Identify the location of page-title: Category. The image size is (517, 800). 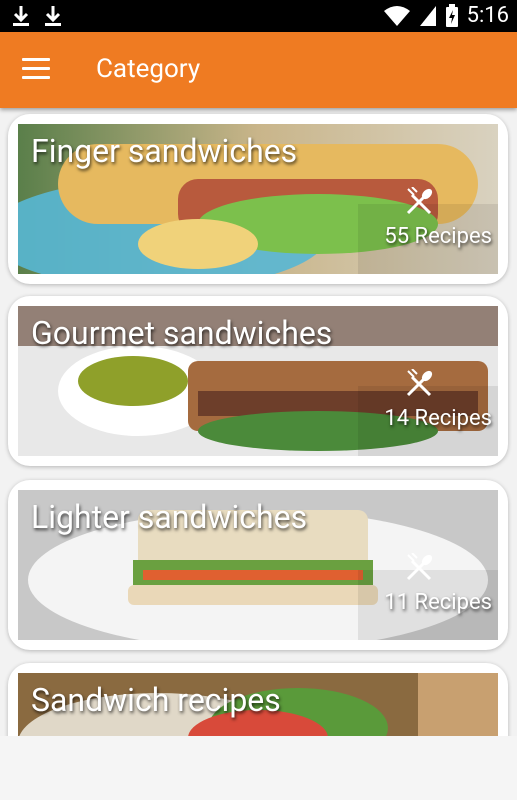
(148, 69).